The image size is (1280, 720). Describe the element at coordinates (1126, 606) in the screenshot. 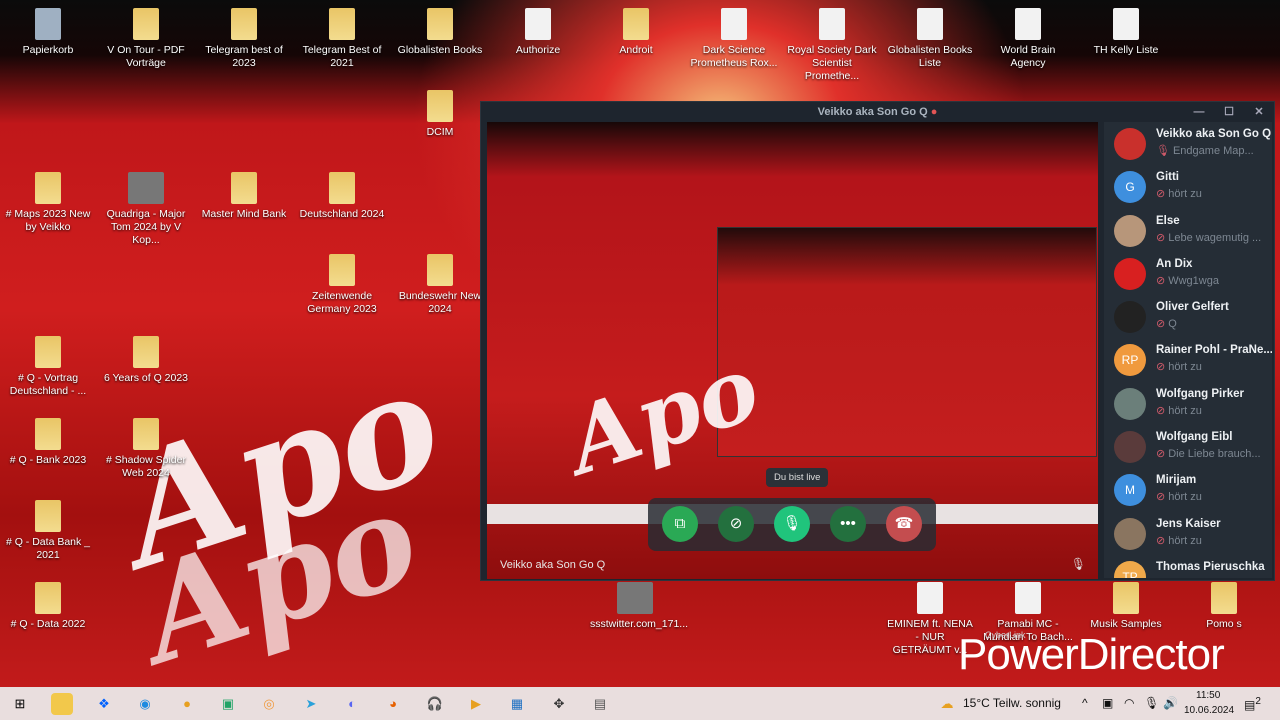

I see `desktop-icon: Musik Samples` at that location.